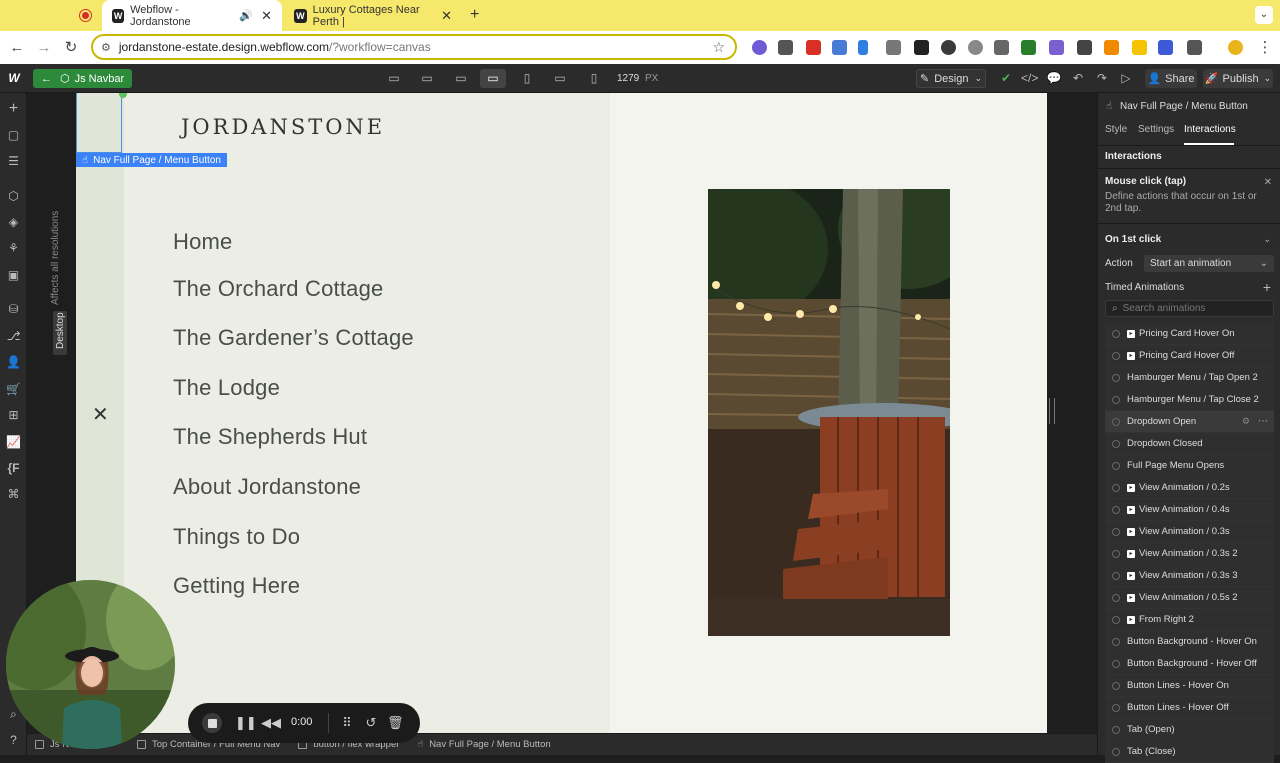 The height and width of the screenshot is (763, 1280). I want to click on menu-link-shepherds-hut: The Shepherds Hut, so click(270, 437).